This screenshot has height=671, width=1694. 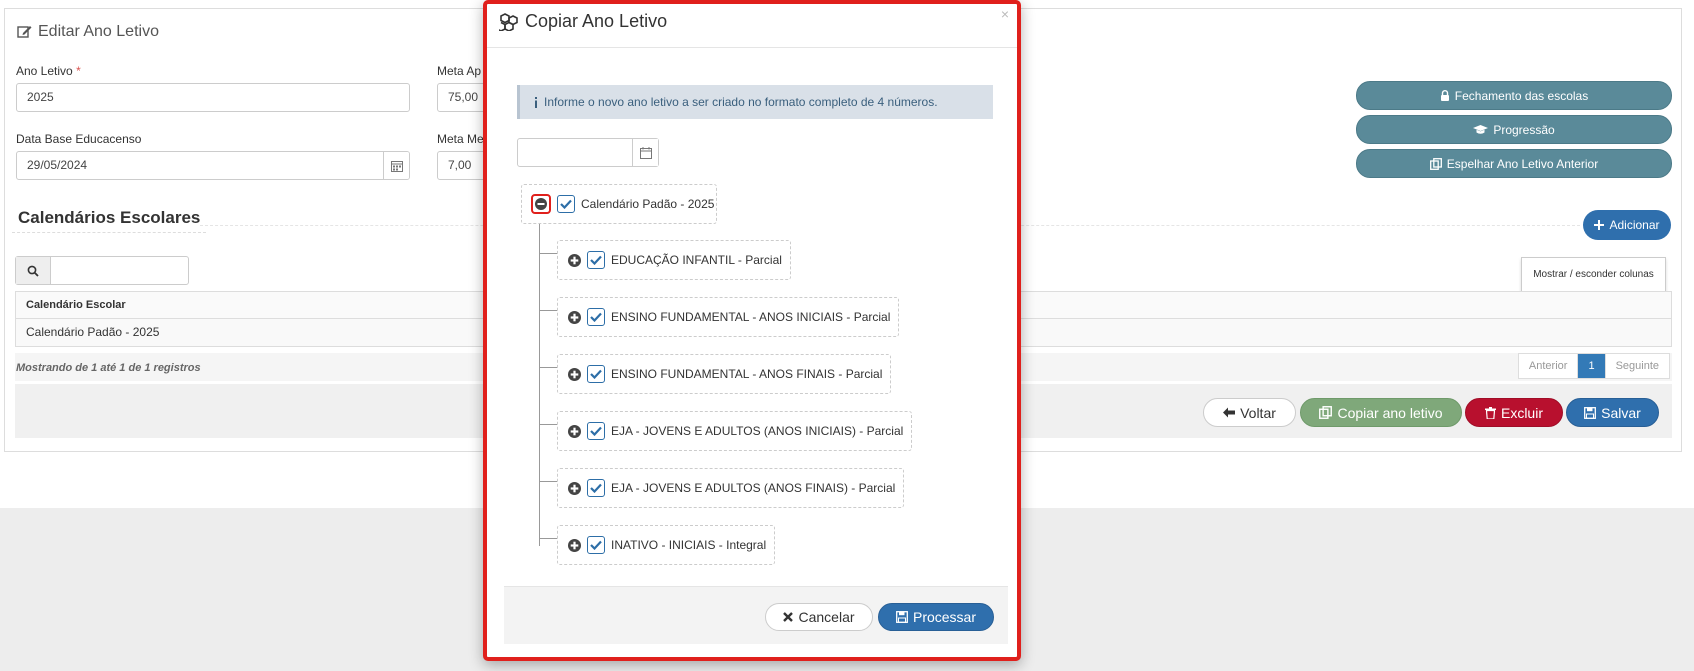 I want to click on close-icon: ×, so click(x=1005, y=14).